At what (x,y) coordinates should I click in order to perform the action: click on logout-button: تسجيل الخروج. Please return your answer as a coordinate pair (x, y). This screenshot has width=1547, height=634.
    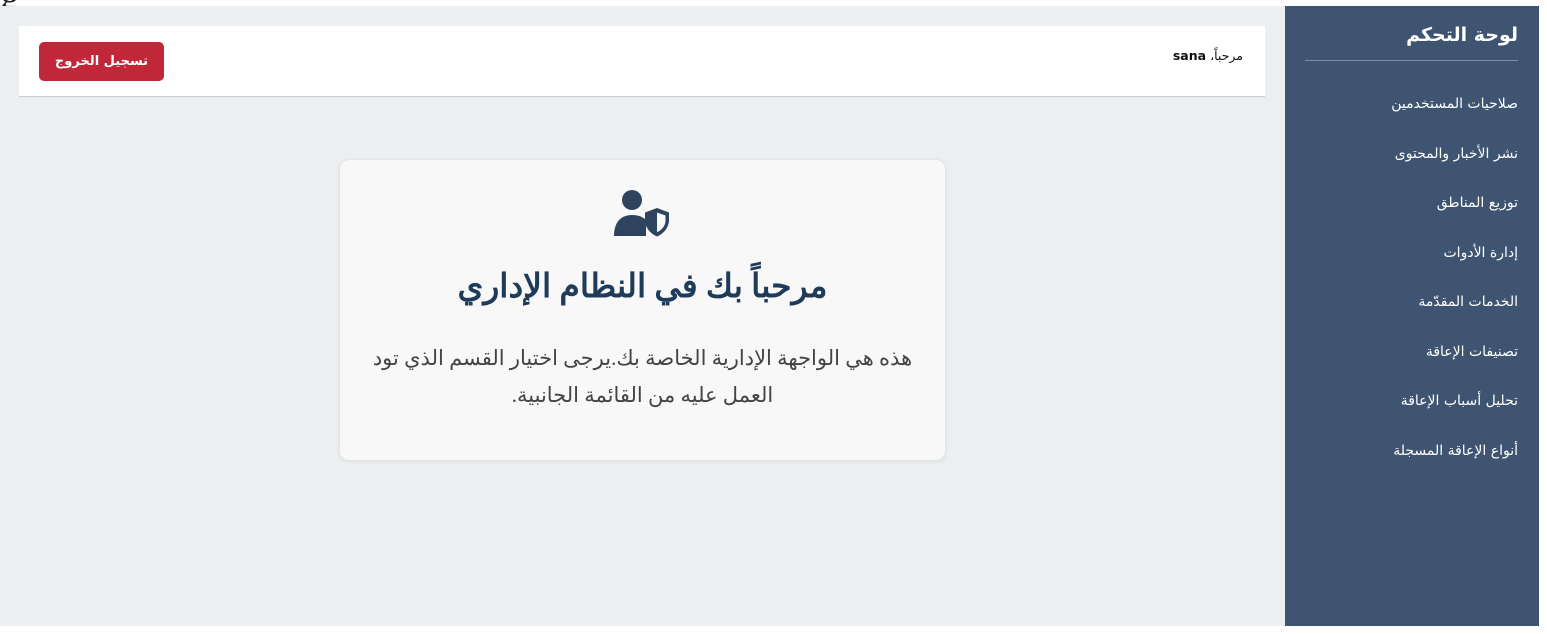
    Looking at the image, I should click on (101, 61).